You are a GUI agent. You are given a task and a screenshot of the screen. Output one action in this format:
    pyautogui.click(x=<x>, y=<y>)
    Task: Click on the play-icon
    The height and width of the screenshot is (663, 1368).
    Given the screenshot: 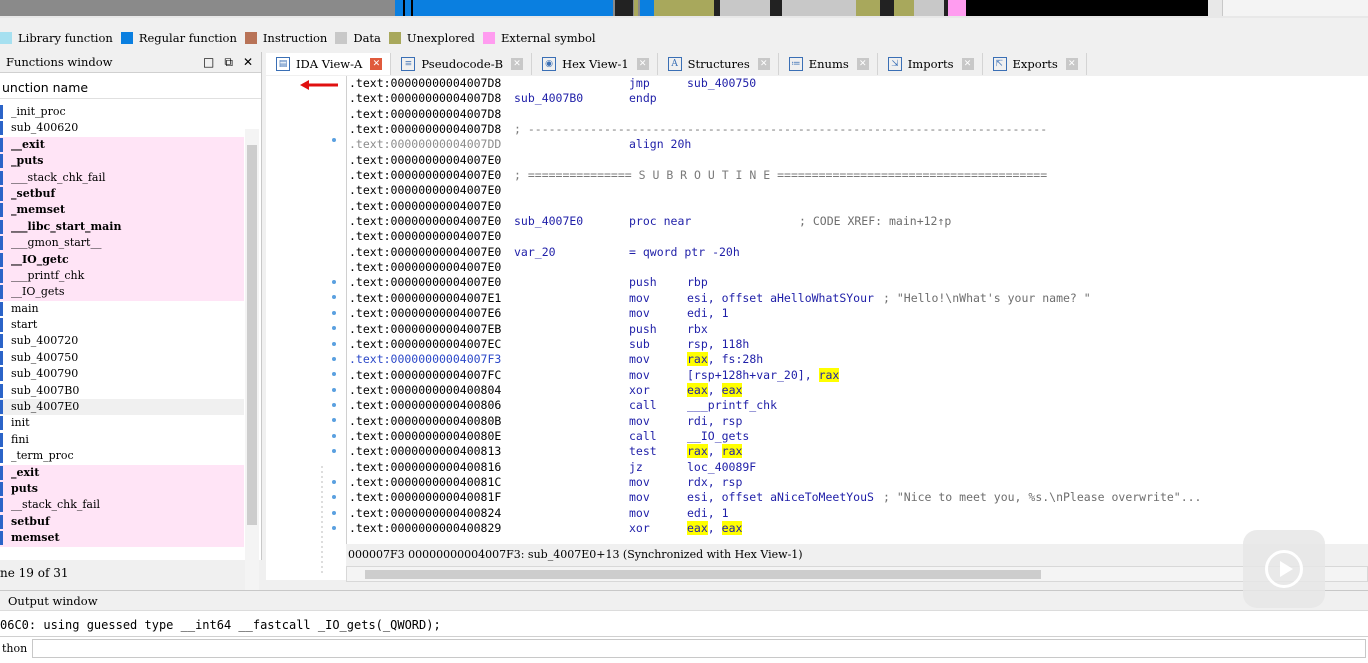 What is the action you would take?
    pyautogui.click(x=1286, y=569)
    